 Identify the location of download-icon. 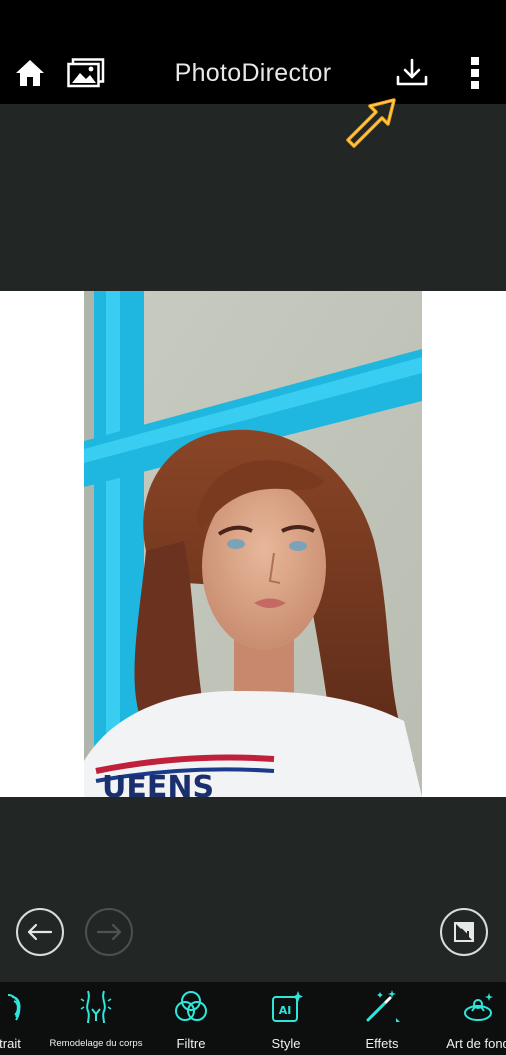
(412, 72).